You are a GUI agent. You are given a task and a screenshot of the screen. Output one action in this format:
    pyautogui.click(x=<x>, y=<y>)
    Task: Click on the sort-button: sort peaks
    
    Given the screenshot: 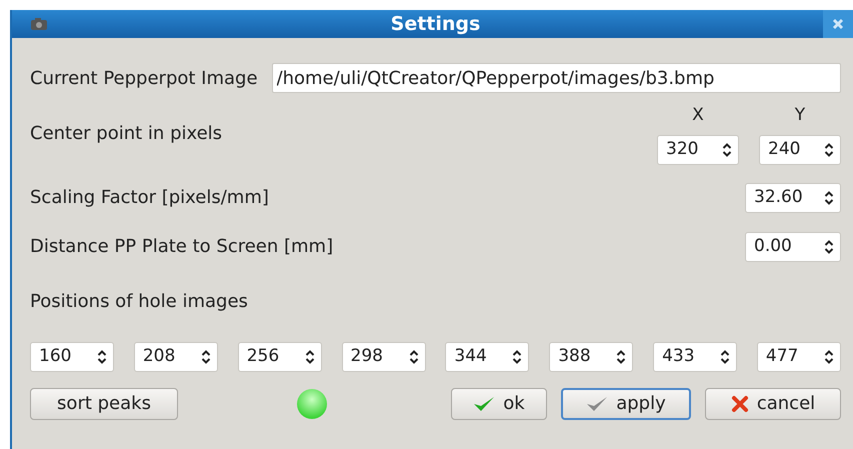 What is the action you would take?
    pyautogui.click(x=104, y=404)
    